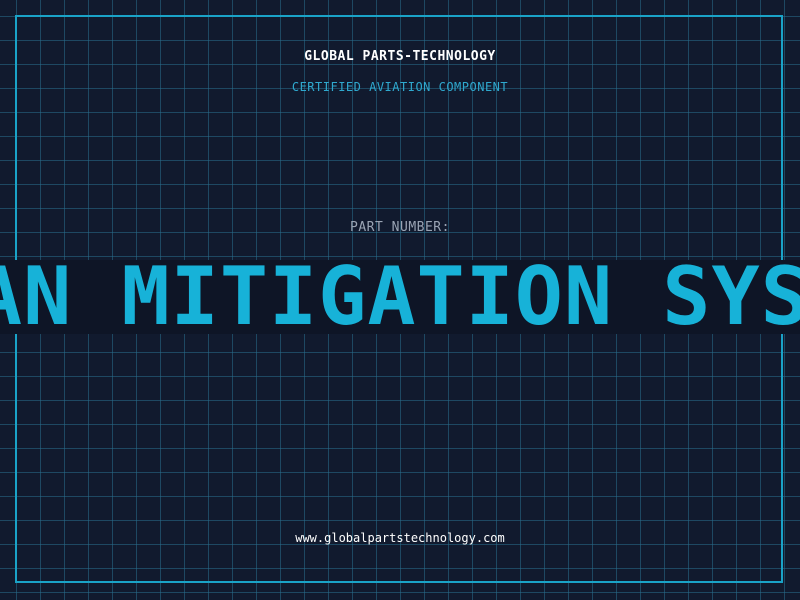 The image size is (800, 600). What do you see at coordinates (400, 227) in the screenshot?
I see `part-number-label: PART NUMBER:` at bounding box center [400, 227].